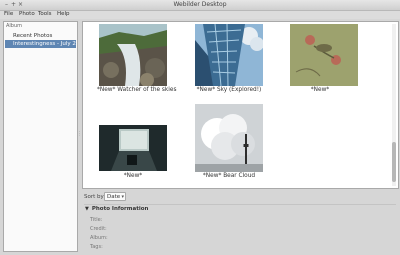  I want to click on photo-info-title: Photo Information, so click(120, 209).